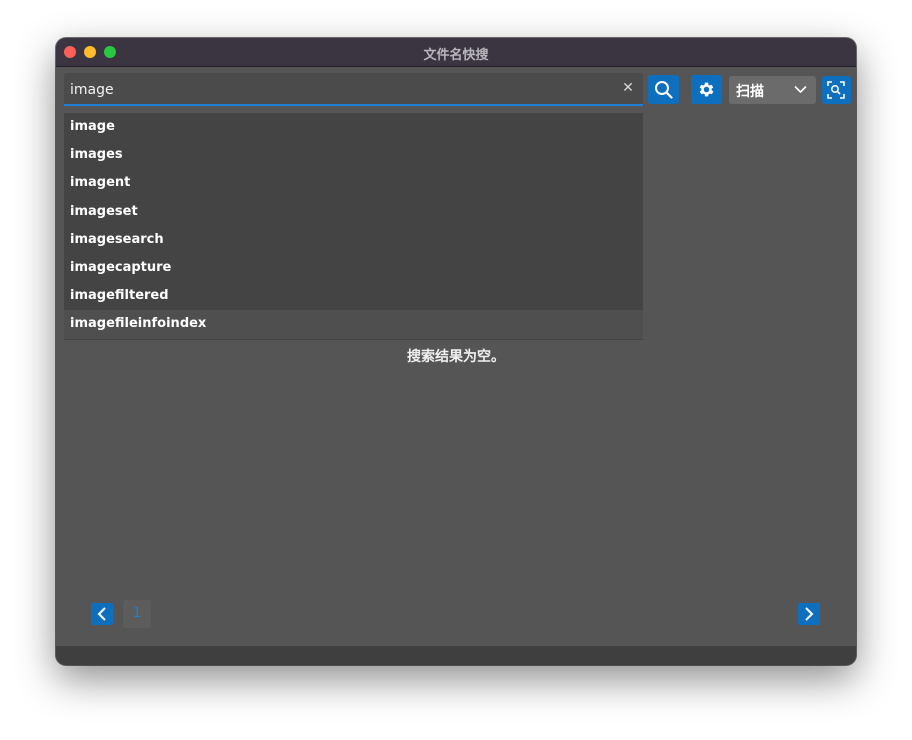 This screenshot has height=740, width=912. What do you see at coordinates (772, 90) in the screenshot?
I see `scan-mode-select: 扫描` at bounding box center [772, 90].